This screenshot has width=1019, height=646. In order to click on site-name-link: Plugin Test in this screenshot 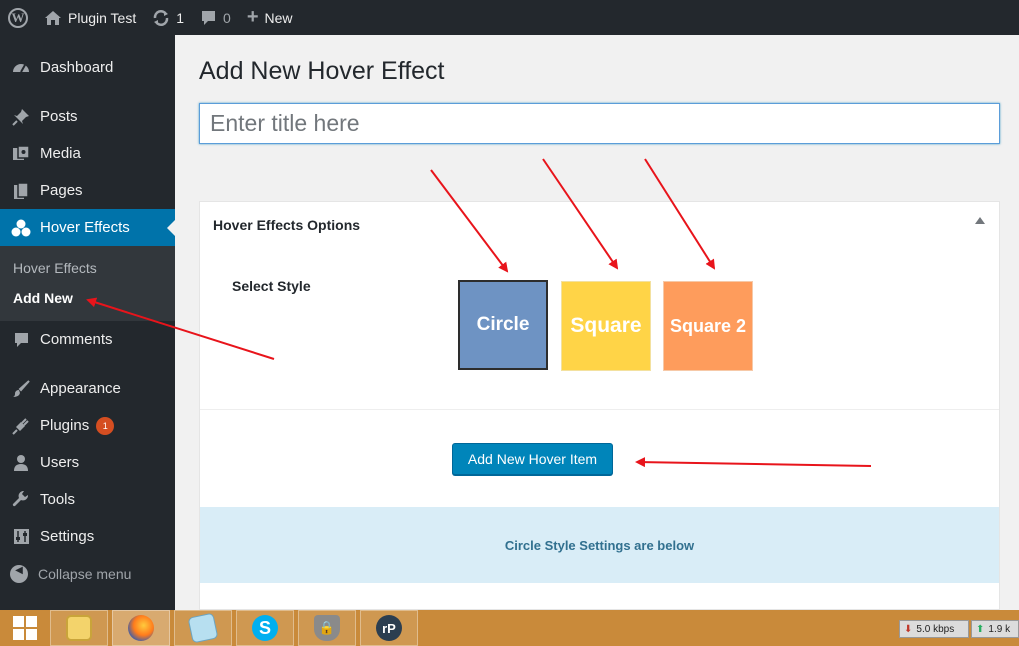, I will do `click(90, 17)`.